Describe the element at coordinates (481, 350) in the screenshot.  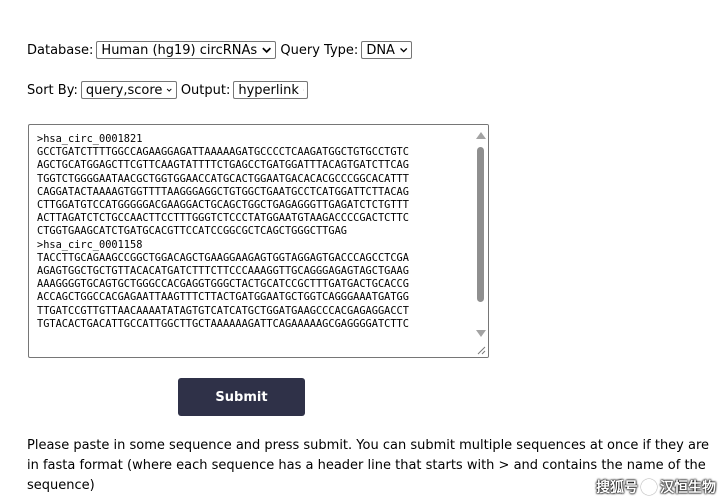
I see `resize-grip-icon` at that location.